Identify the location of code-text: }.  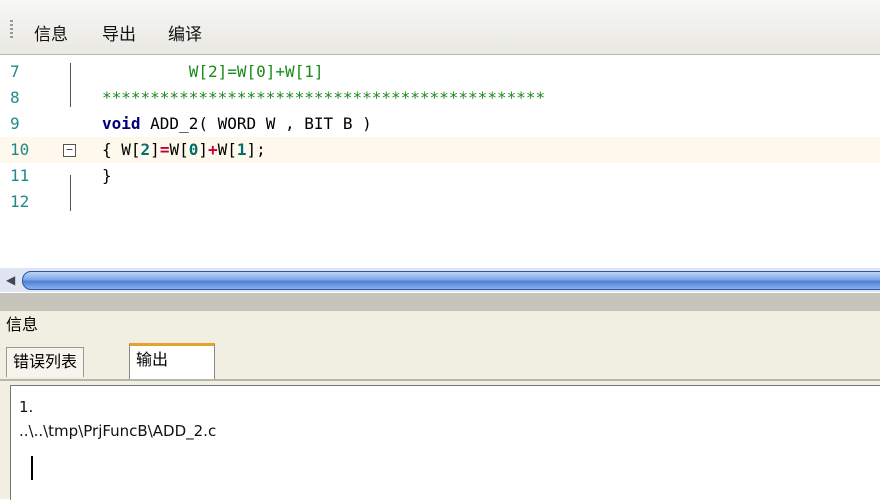
(107, 176).